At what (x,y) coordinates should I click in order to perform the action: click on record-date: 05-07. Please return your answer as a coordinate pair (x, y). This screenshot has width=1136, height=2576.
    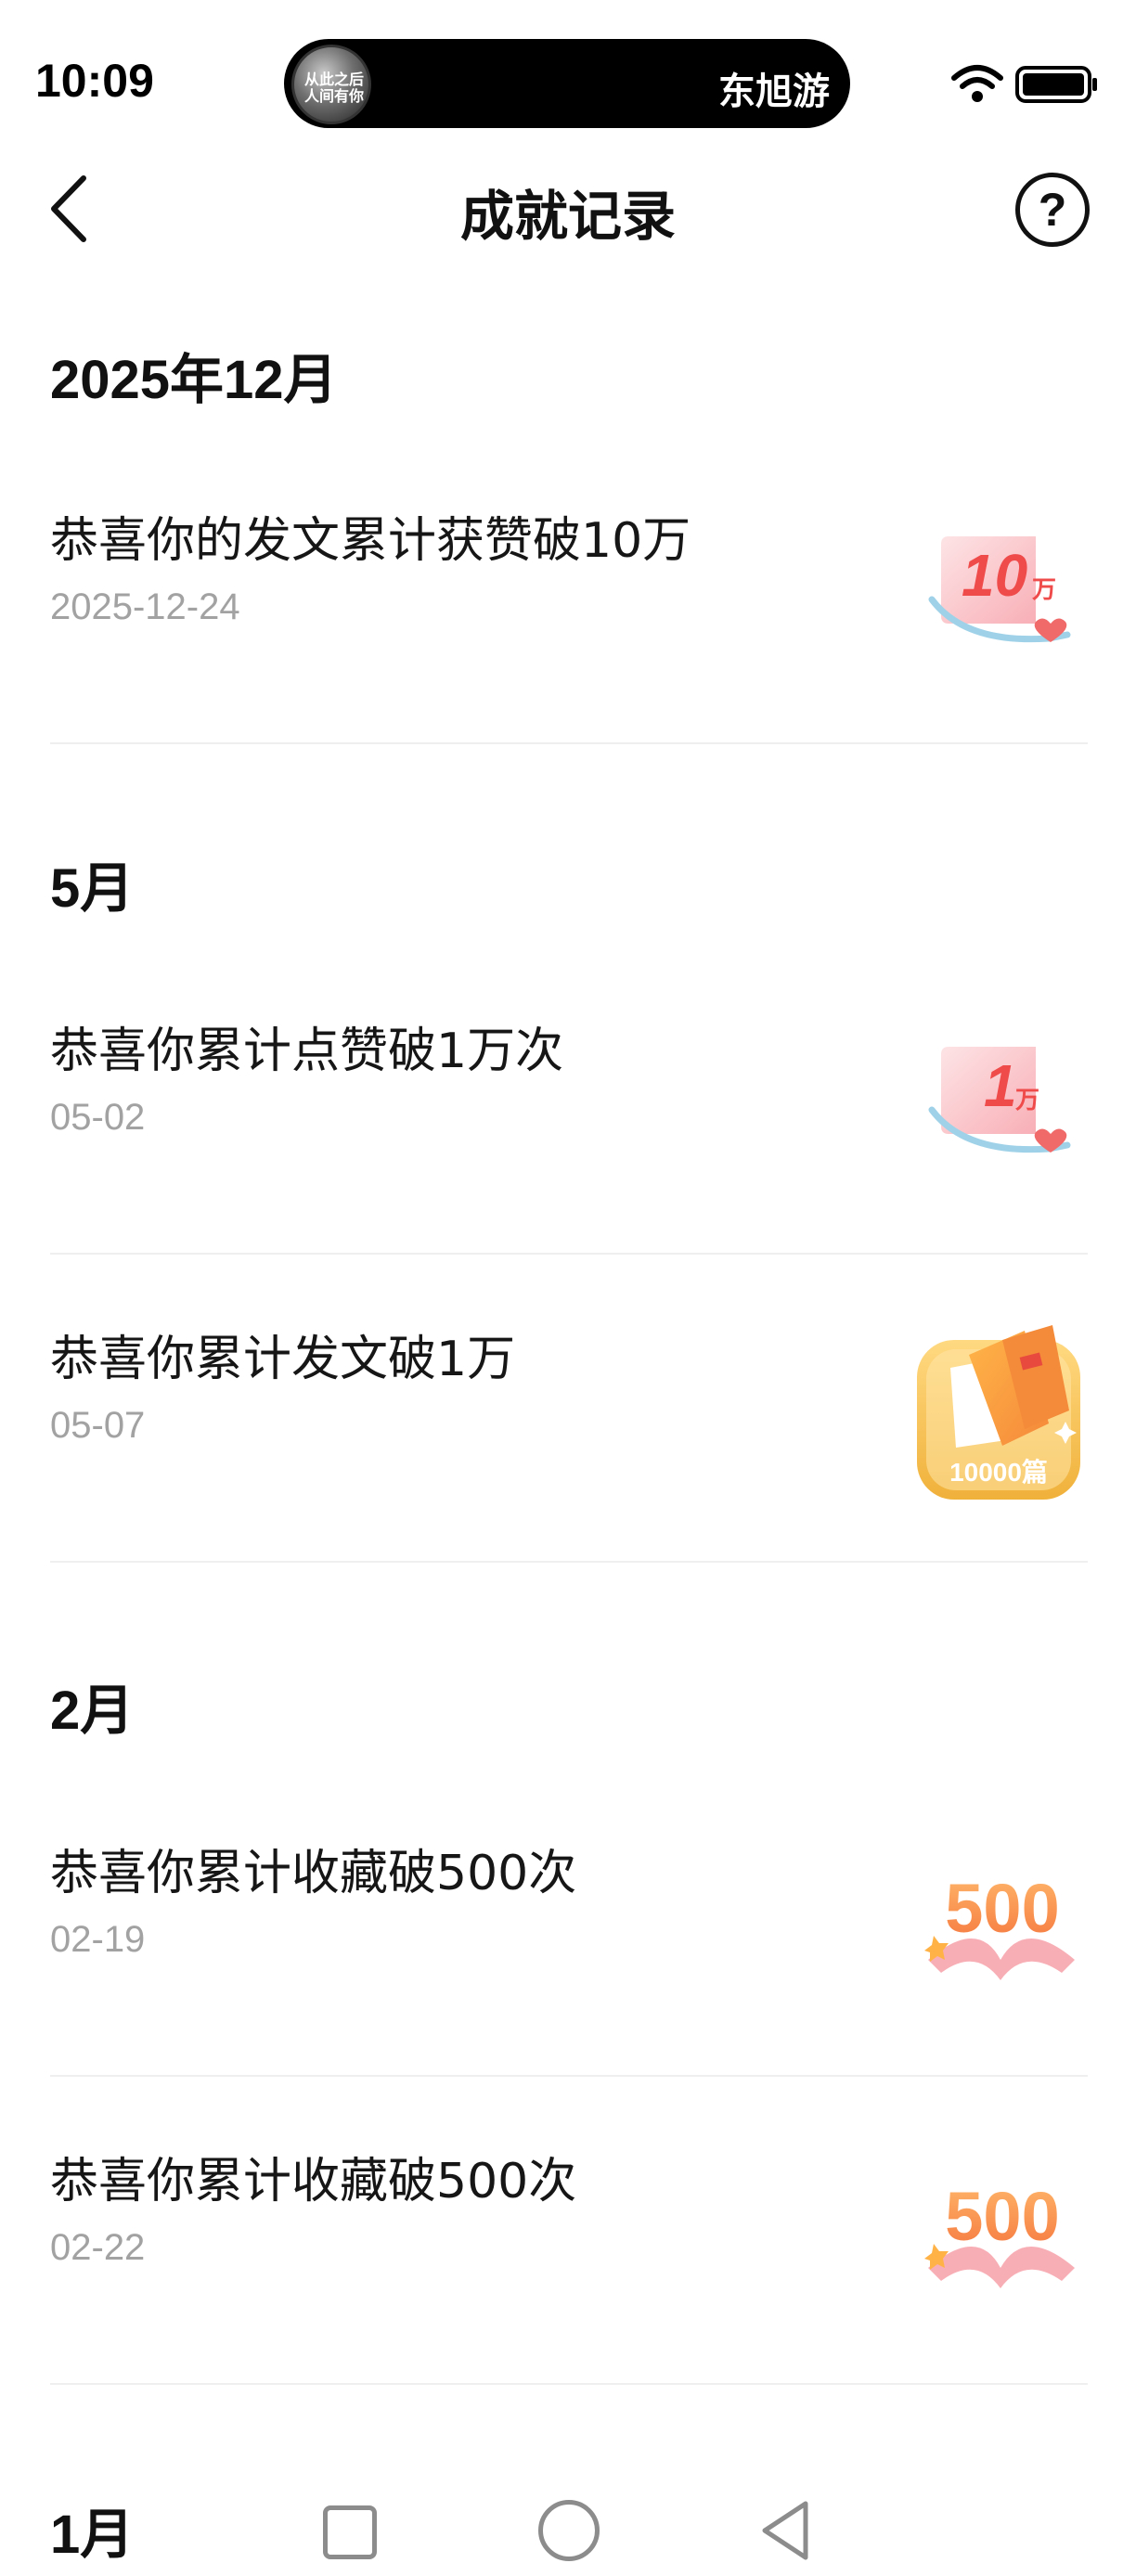
    Looking at the image, I should click on (98, 1425).